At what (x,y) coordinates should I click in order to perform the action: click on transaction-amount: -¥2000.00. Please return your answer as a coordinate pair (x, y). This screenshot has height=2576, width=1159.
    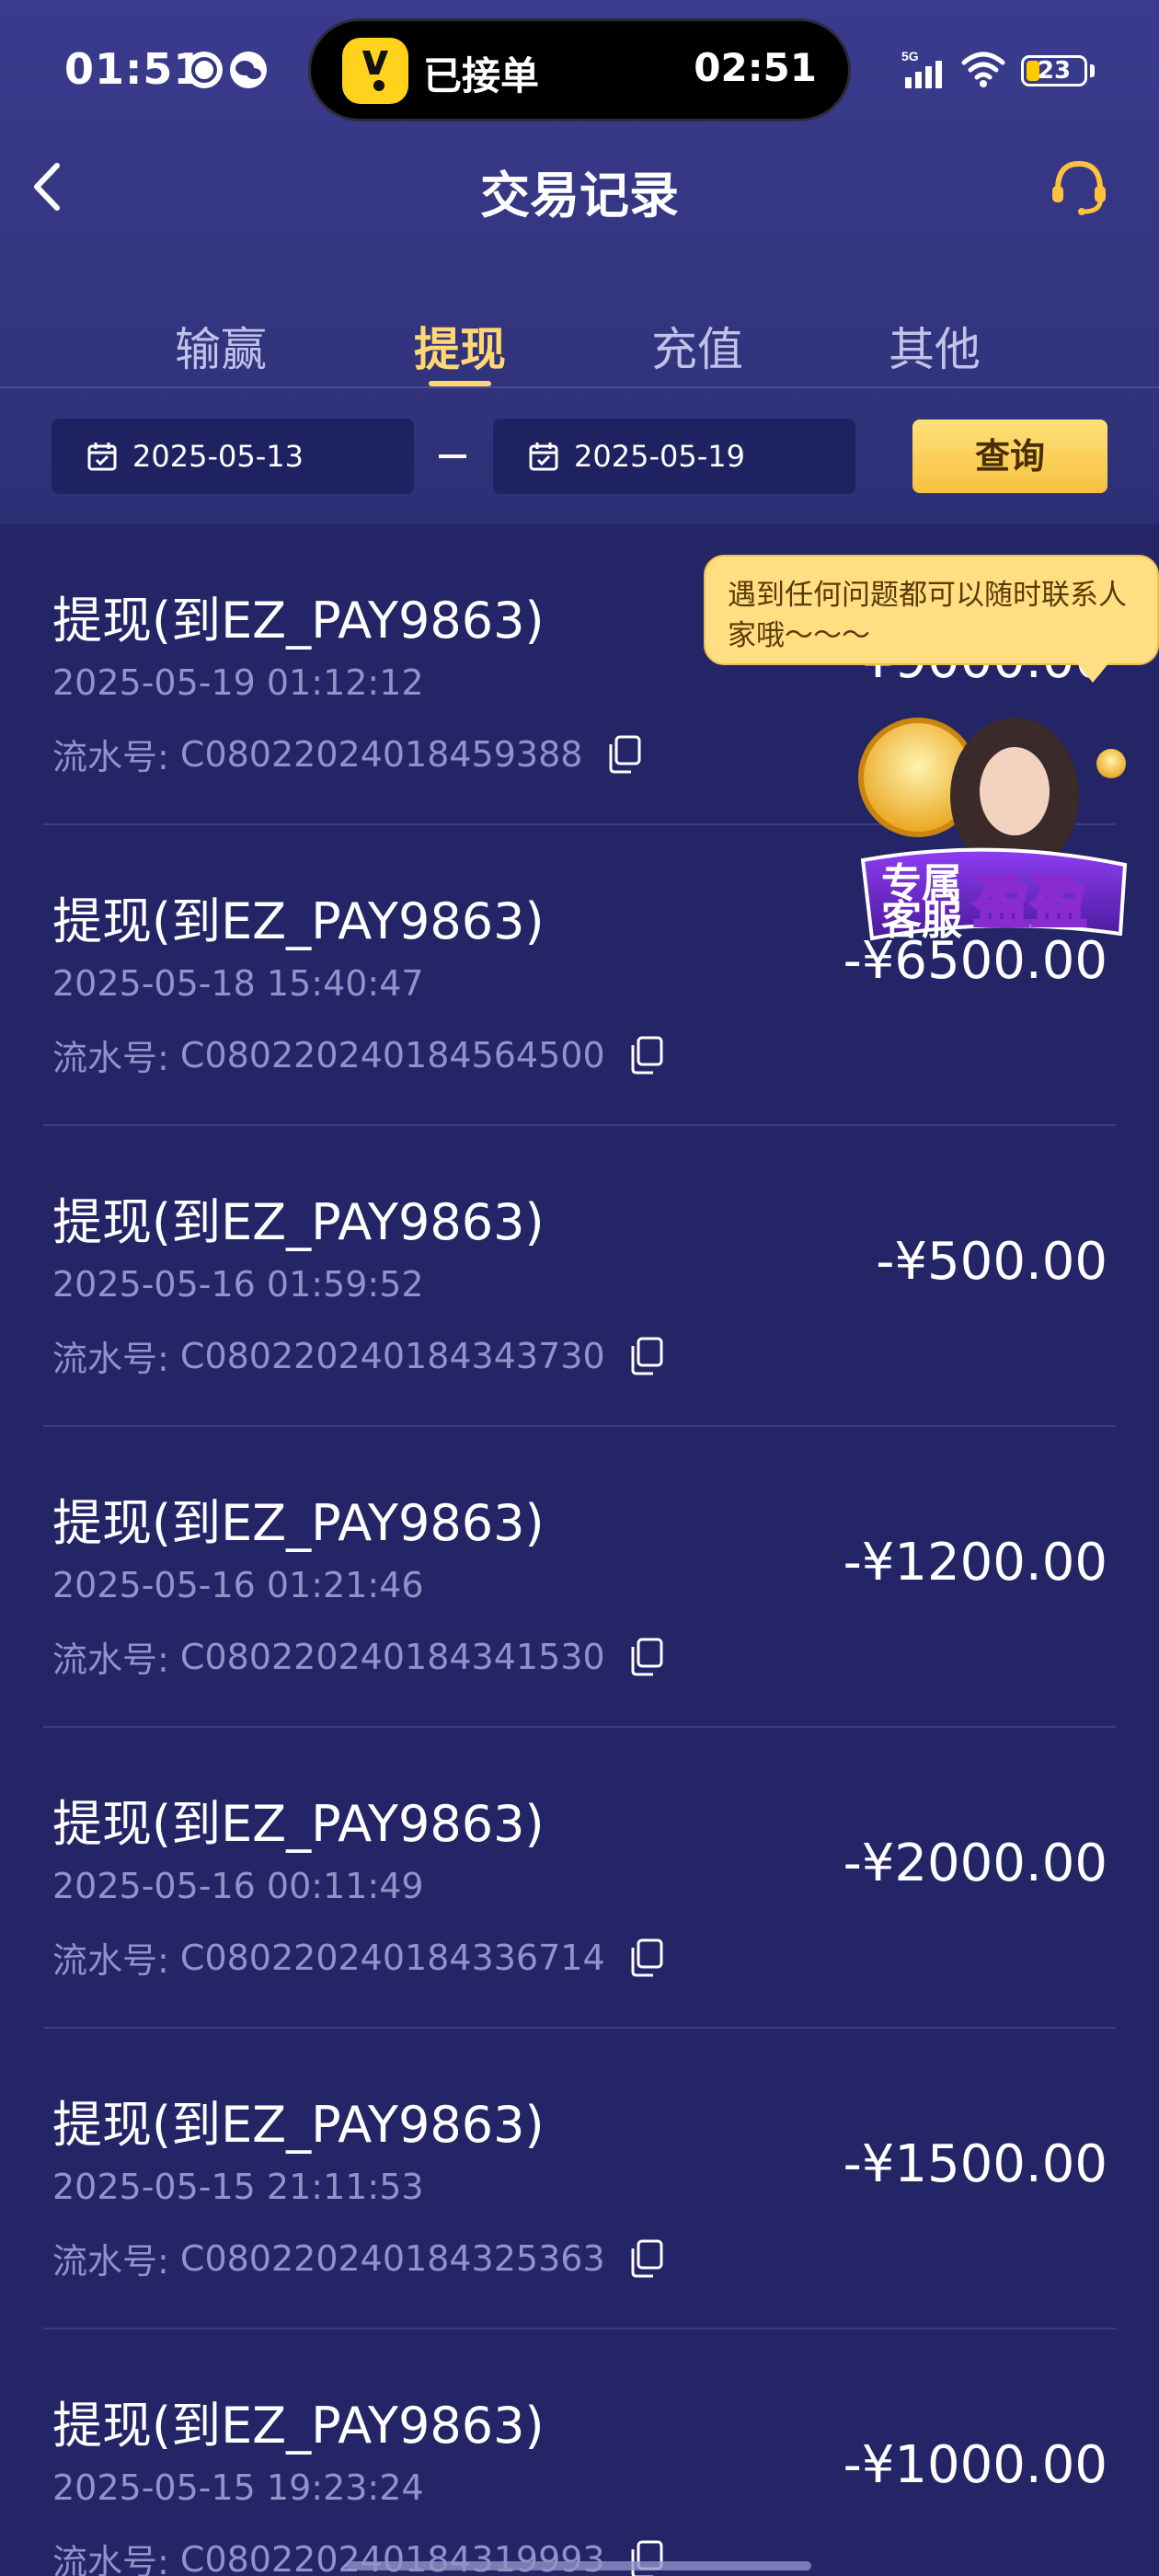
    Looking at the image, I should click on (975, 1863).